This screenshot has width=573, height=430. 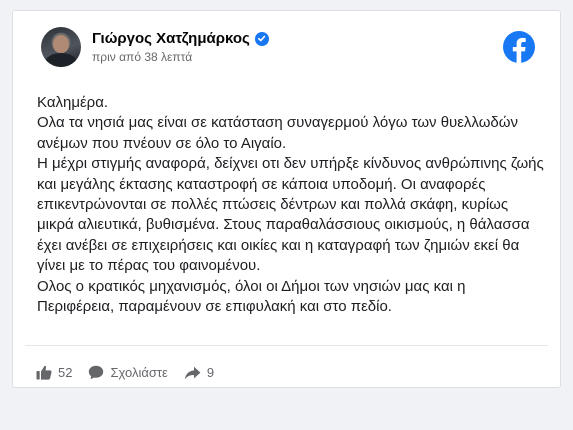 What do you see at coordinates (73, 102) in the screenshot?
I see `post-line: Καλημέρα.` at bounding box center [73, 102].